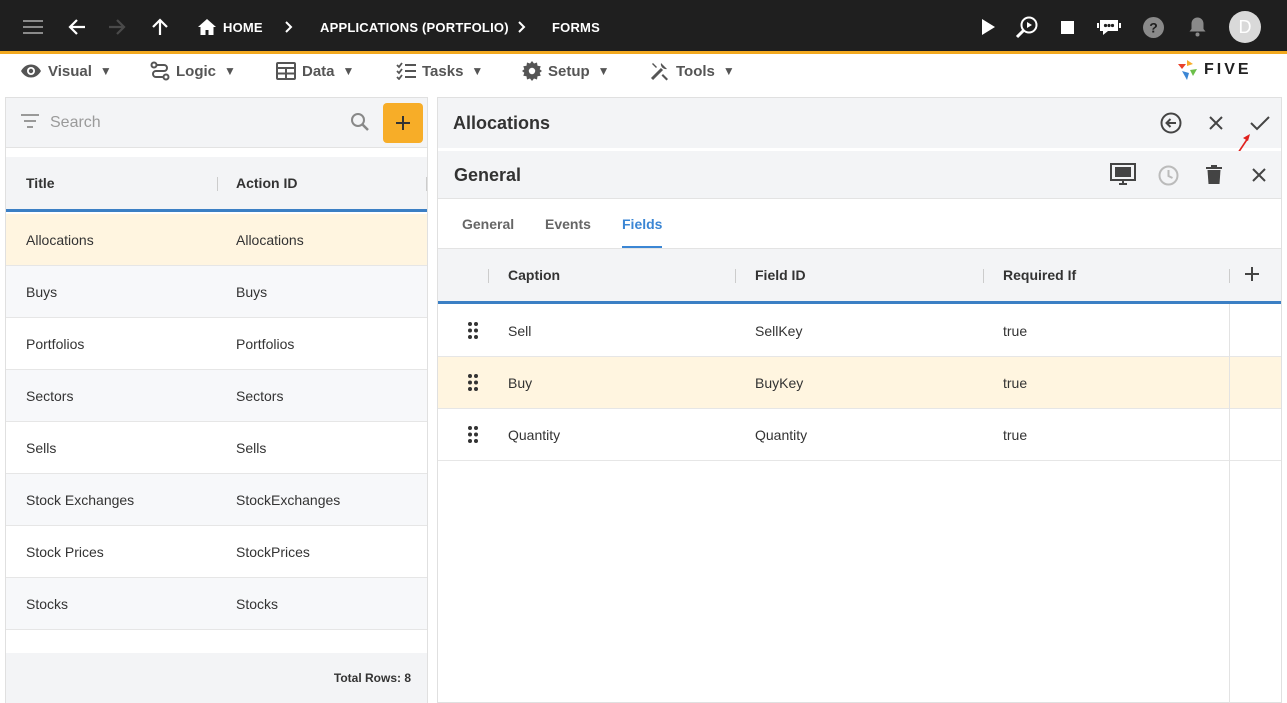 The image size is (1287, 703). Describe the element at coordinates (859, 224) in the screenshot. I see `form-tabs: General Events Fields` at that location.